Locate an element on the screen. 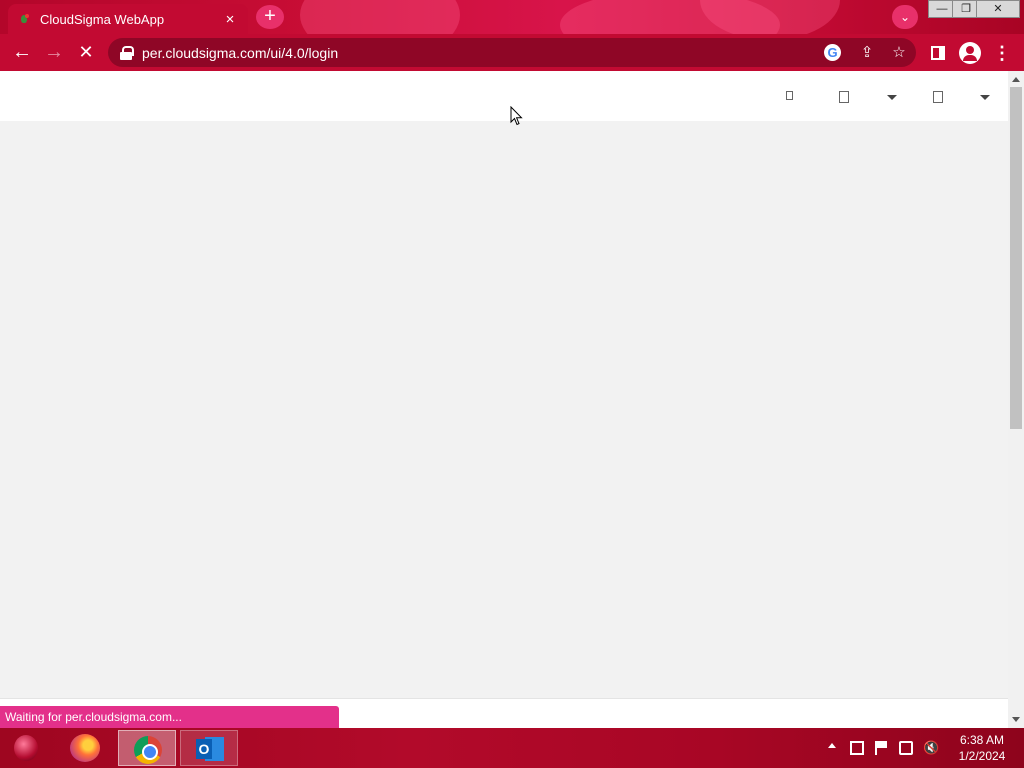 This screenshot has height=768, width=1024. lock-icon is located at coordinates (127, 52).